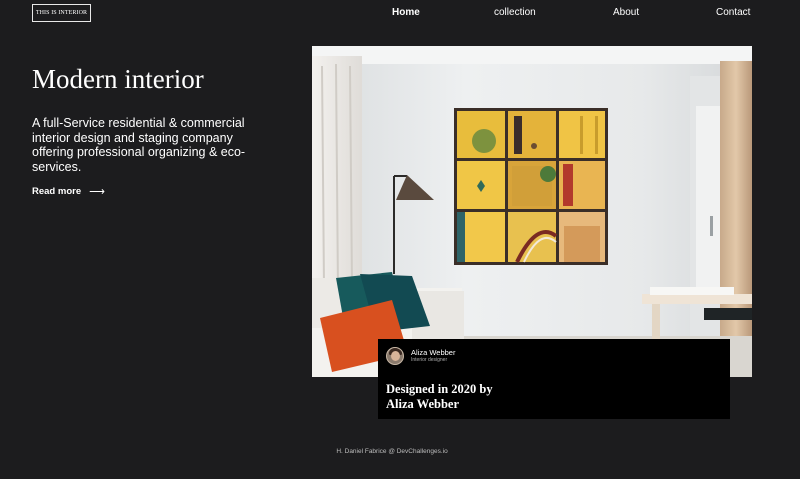 The width and height of the screenshot is (800, 479). I want to click on arrow-right-icon: ⟶, so click(97, 192).